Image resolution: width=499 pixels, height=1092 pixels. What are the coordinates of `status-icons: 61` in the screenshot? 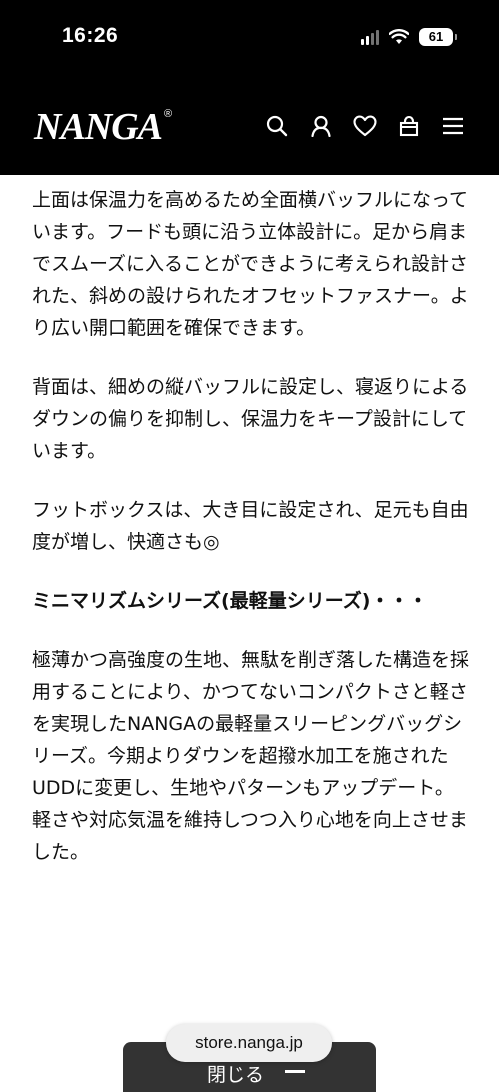 It's located at (409, 37).